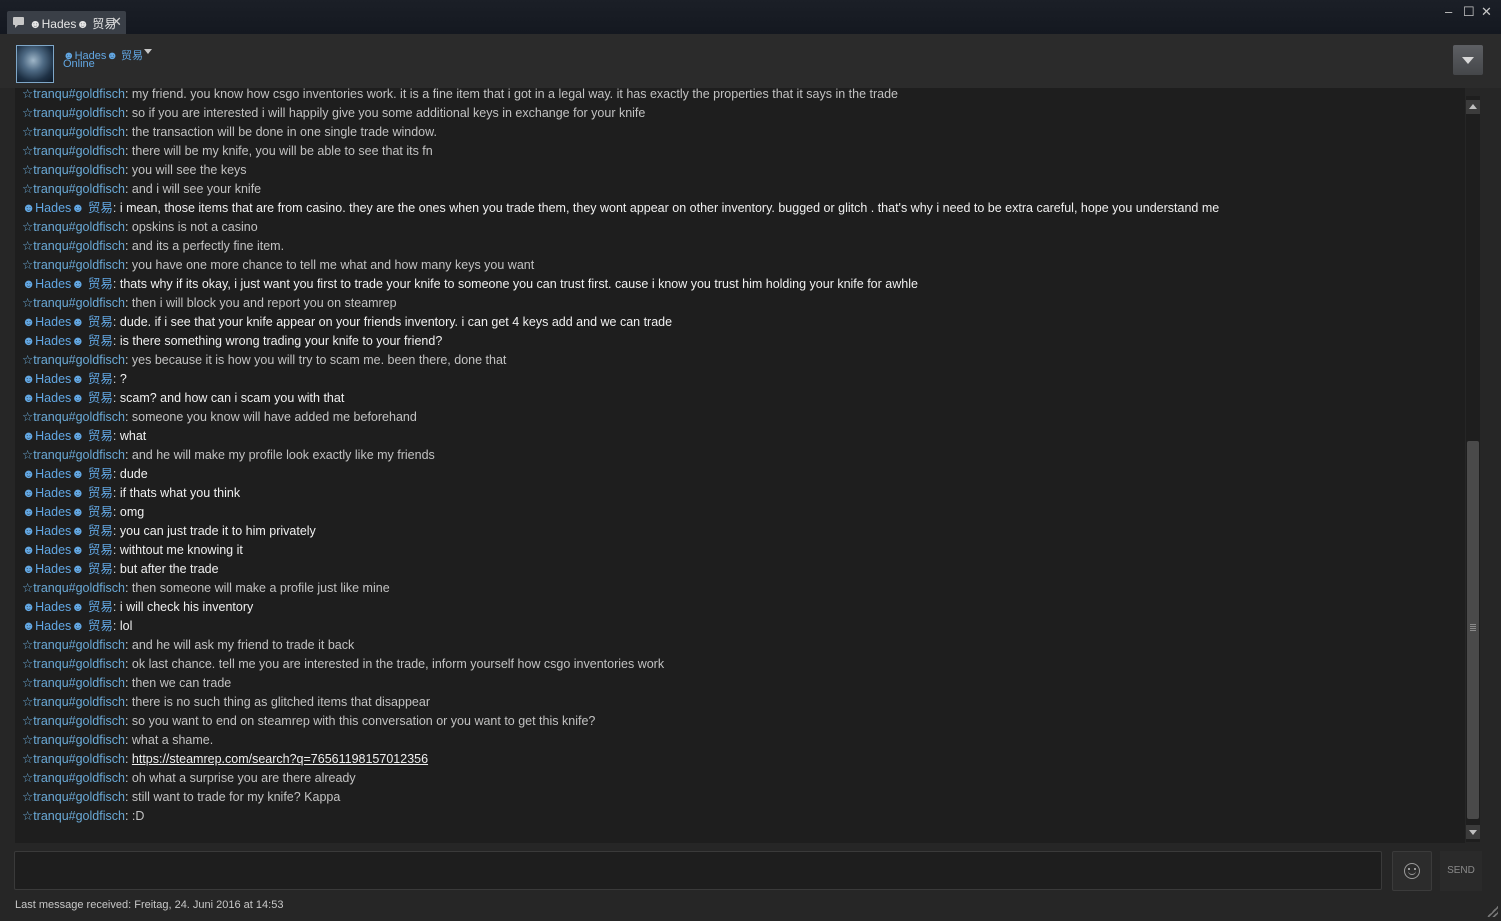  I want to click on chat-header: ☻Hades☻ 贸易 Online, so click(750, 61).